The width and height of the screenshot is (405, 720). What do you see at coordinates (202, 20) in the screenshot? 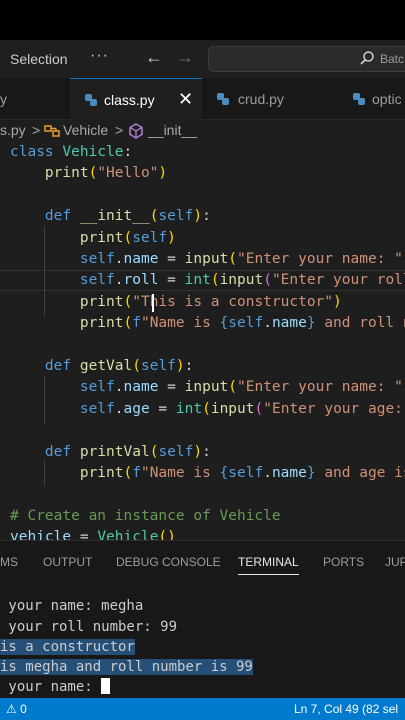
I see `top-black-bar` at bounding box center [202, 20].